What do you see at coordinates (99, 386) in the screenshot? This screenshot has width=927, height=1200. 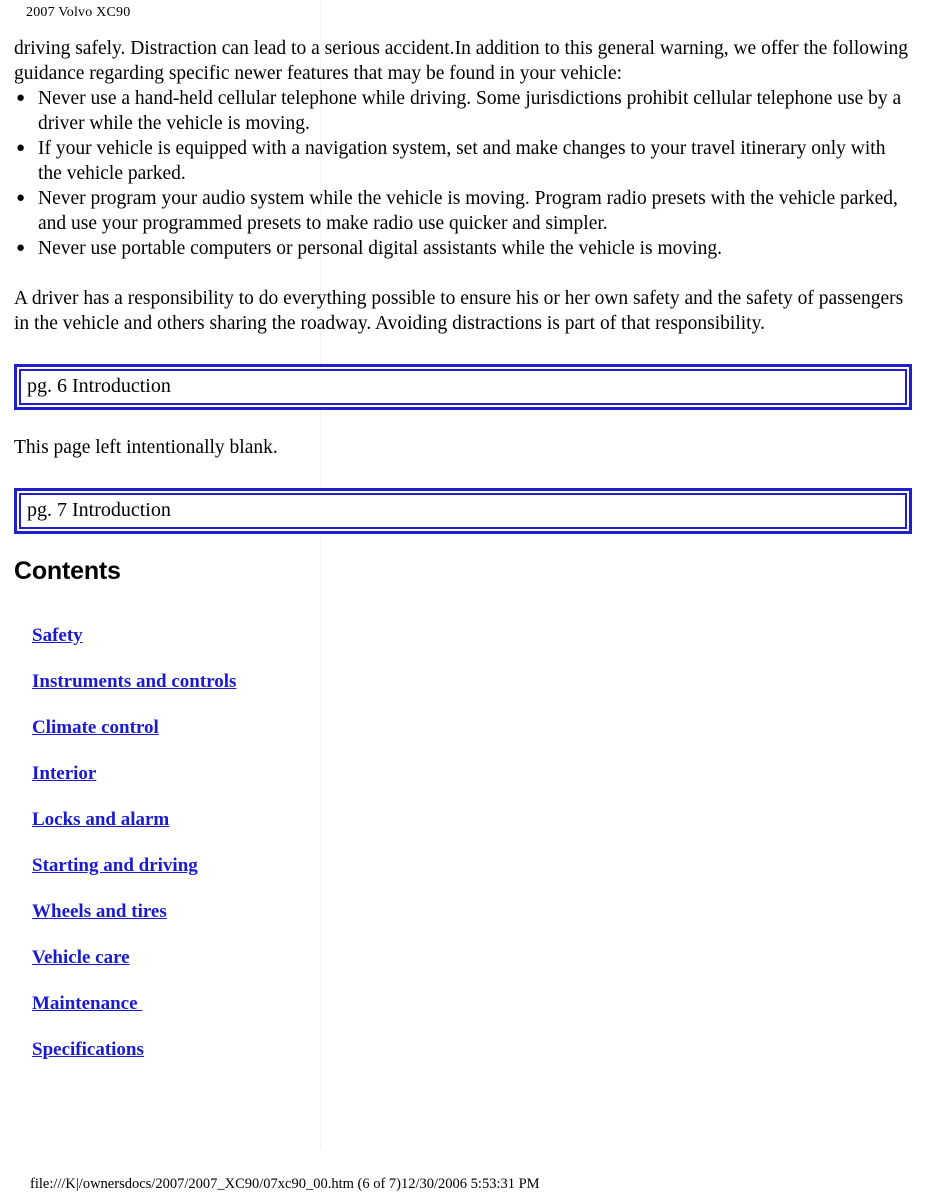 I see `page-marker-label: pg. 6 Introduction` at bounding box center [99, 386].